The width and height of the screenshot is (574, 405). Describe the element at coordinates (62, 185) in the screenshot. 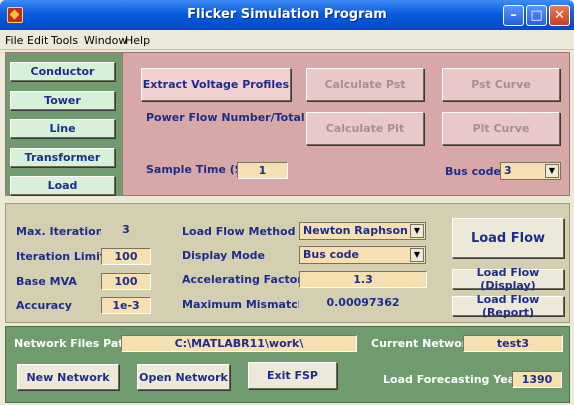

I see `load-button: Load` at that location.